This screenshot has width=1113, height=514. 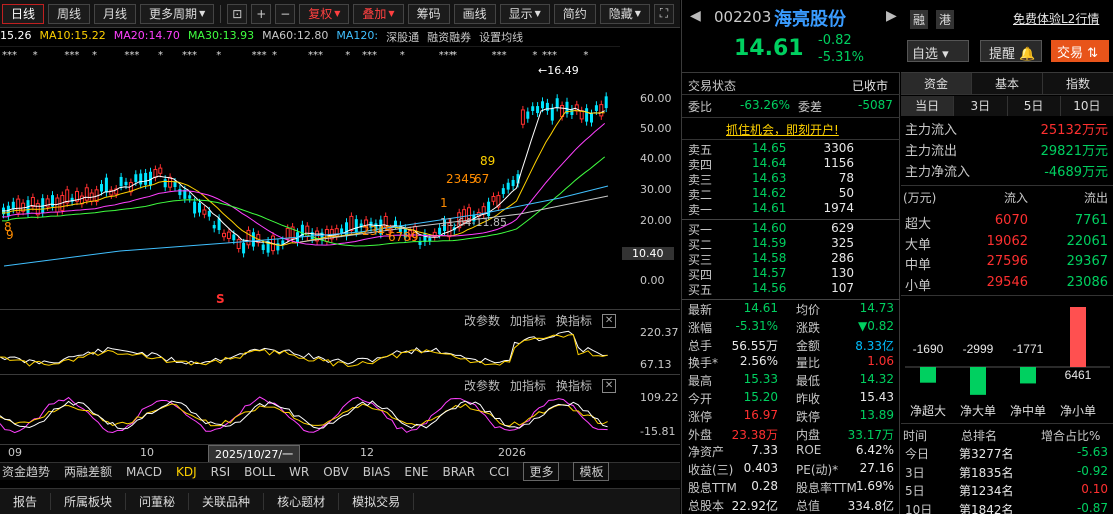 What do you see at coordinates (1086, 106) in the screenshot?
I see `period-tab: 10日` at bounding box center [1086, 106].